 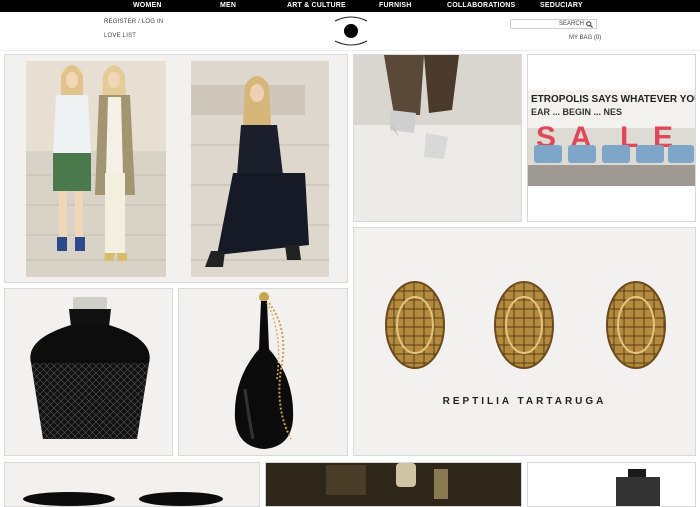 I want to click on walking-feet-tile, so click(x=437, y=138).